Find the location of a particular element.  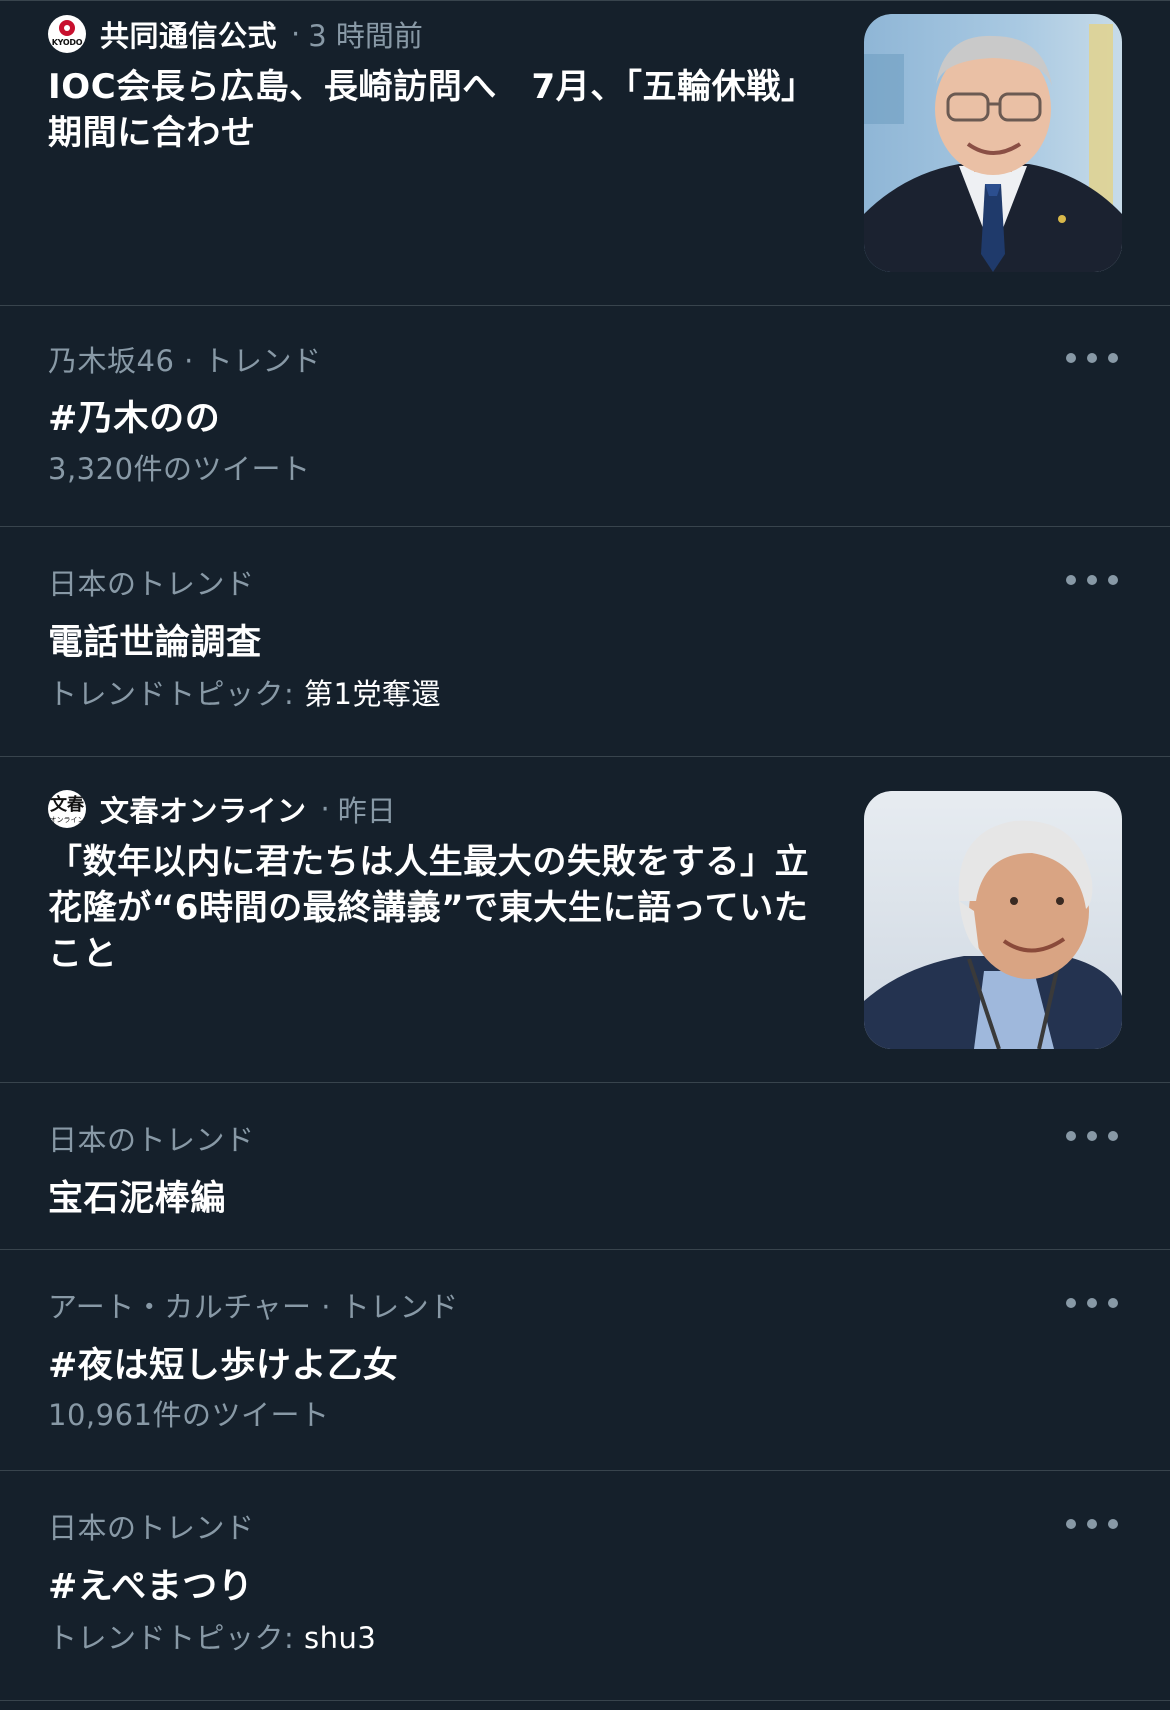

trend-item: 乃木坂46 · トレンド #乃木のの 3,320件のツイート is located at coordinates (585, 416).